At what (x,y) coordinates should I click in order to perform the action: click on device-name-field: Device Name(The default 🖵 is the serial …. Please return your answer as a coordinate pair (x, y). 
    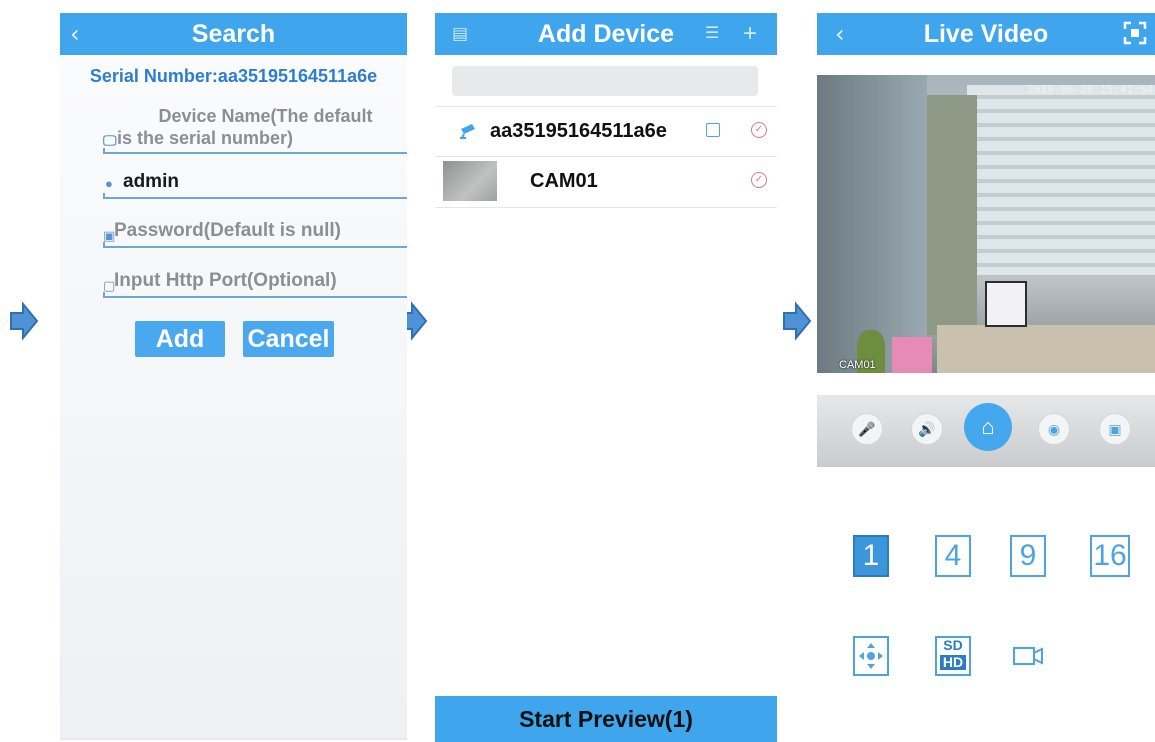
    Looking at the image, I should click on (255, 130).